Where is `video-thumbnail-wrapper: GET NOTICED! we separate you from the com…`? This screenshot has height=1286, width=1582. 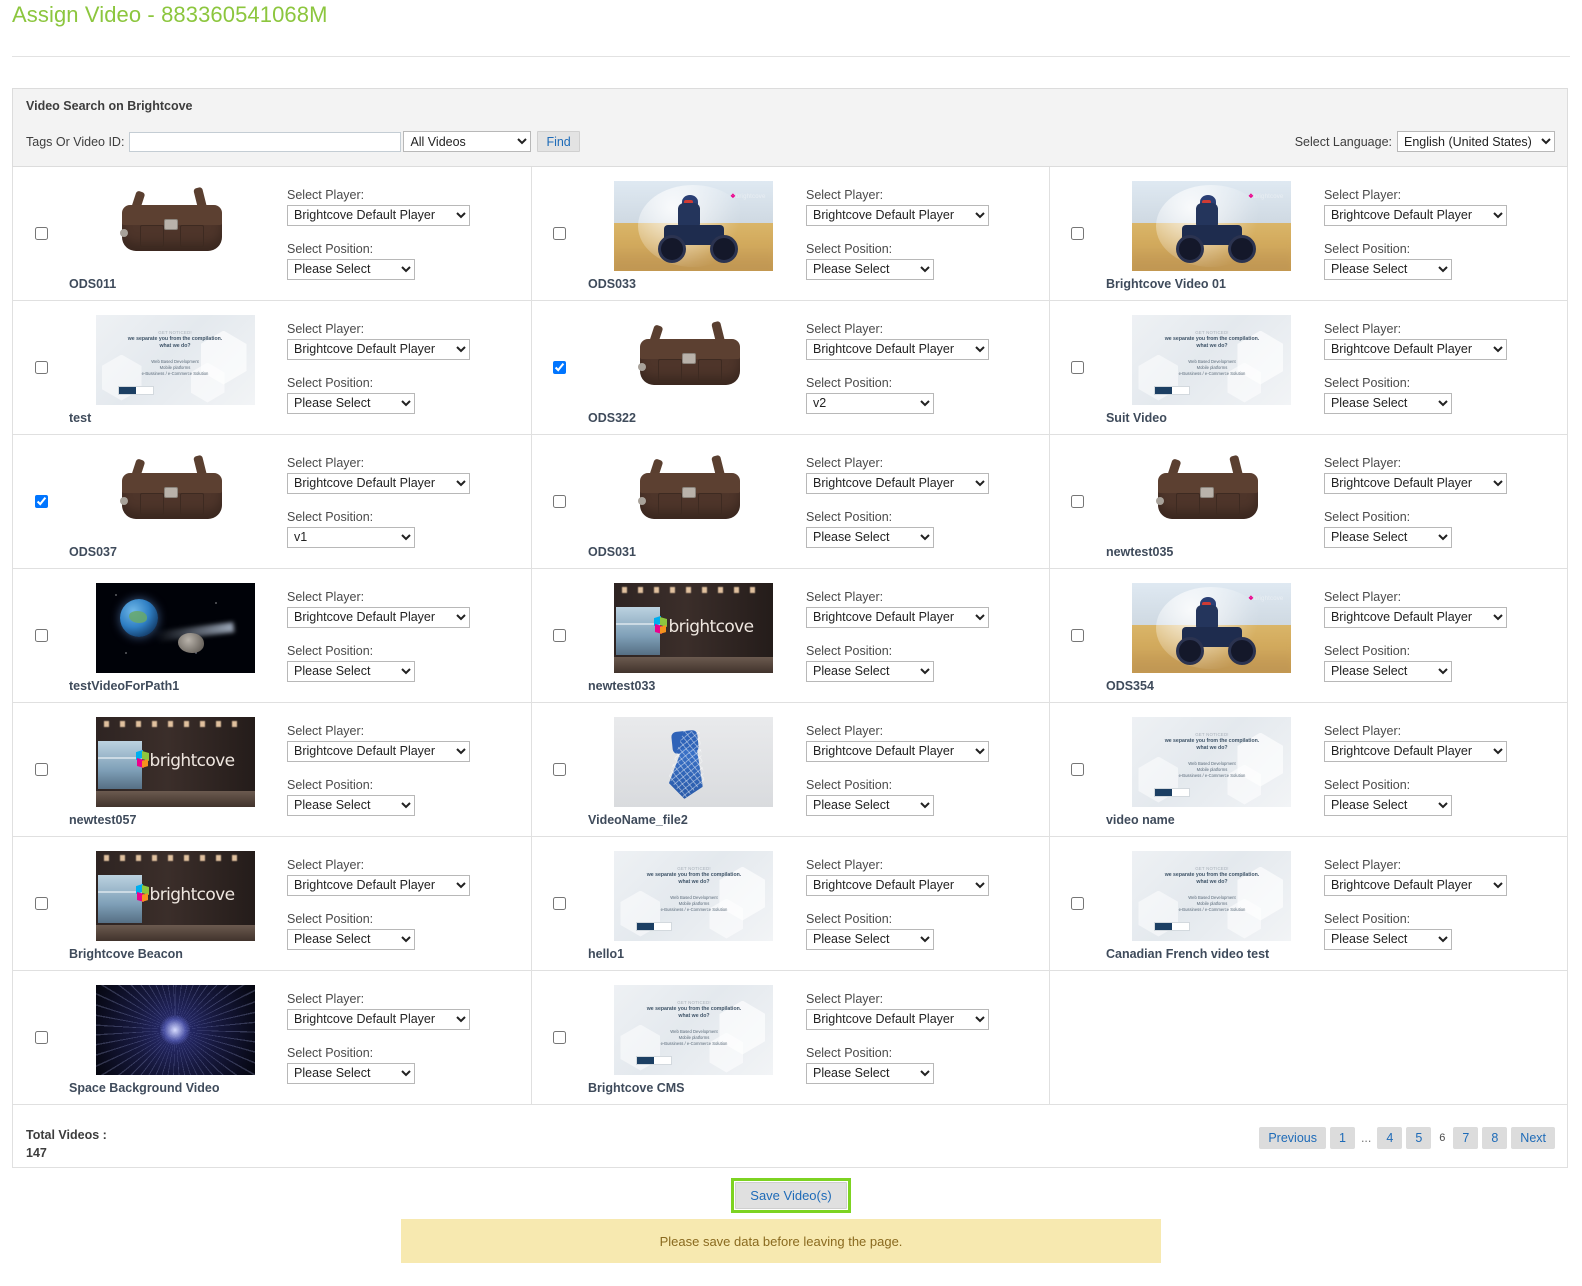
video-thumbnail-wrapper: GET NOTICED! we separate you from the com… is located at coordinates (694, 1038).